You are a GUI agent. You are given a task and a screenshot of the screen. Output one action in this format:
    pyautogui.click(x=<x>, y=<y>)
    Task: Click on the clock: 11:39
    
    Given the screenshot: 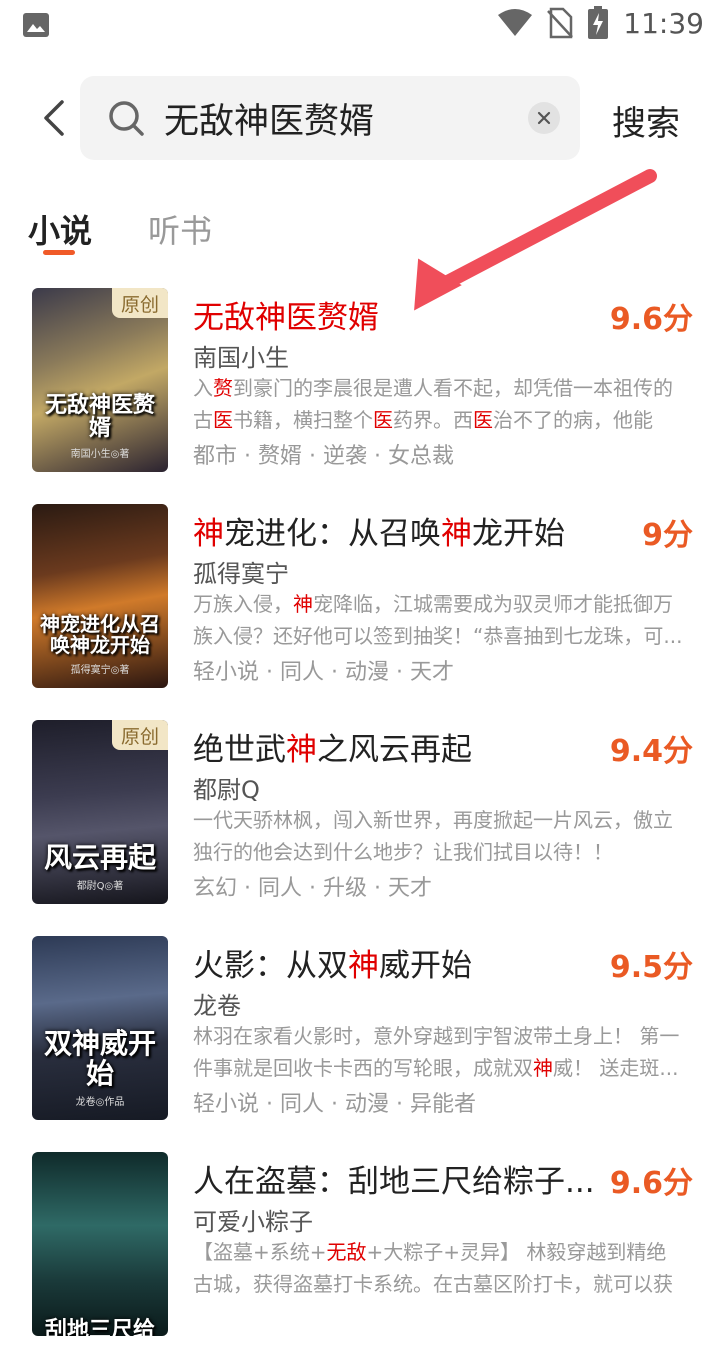 What is the action you would take?
    pyautogui.click(x=663, y=23)
    